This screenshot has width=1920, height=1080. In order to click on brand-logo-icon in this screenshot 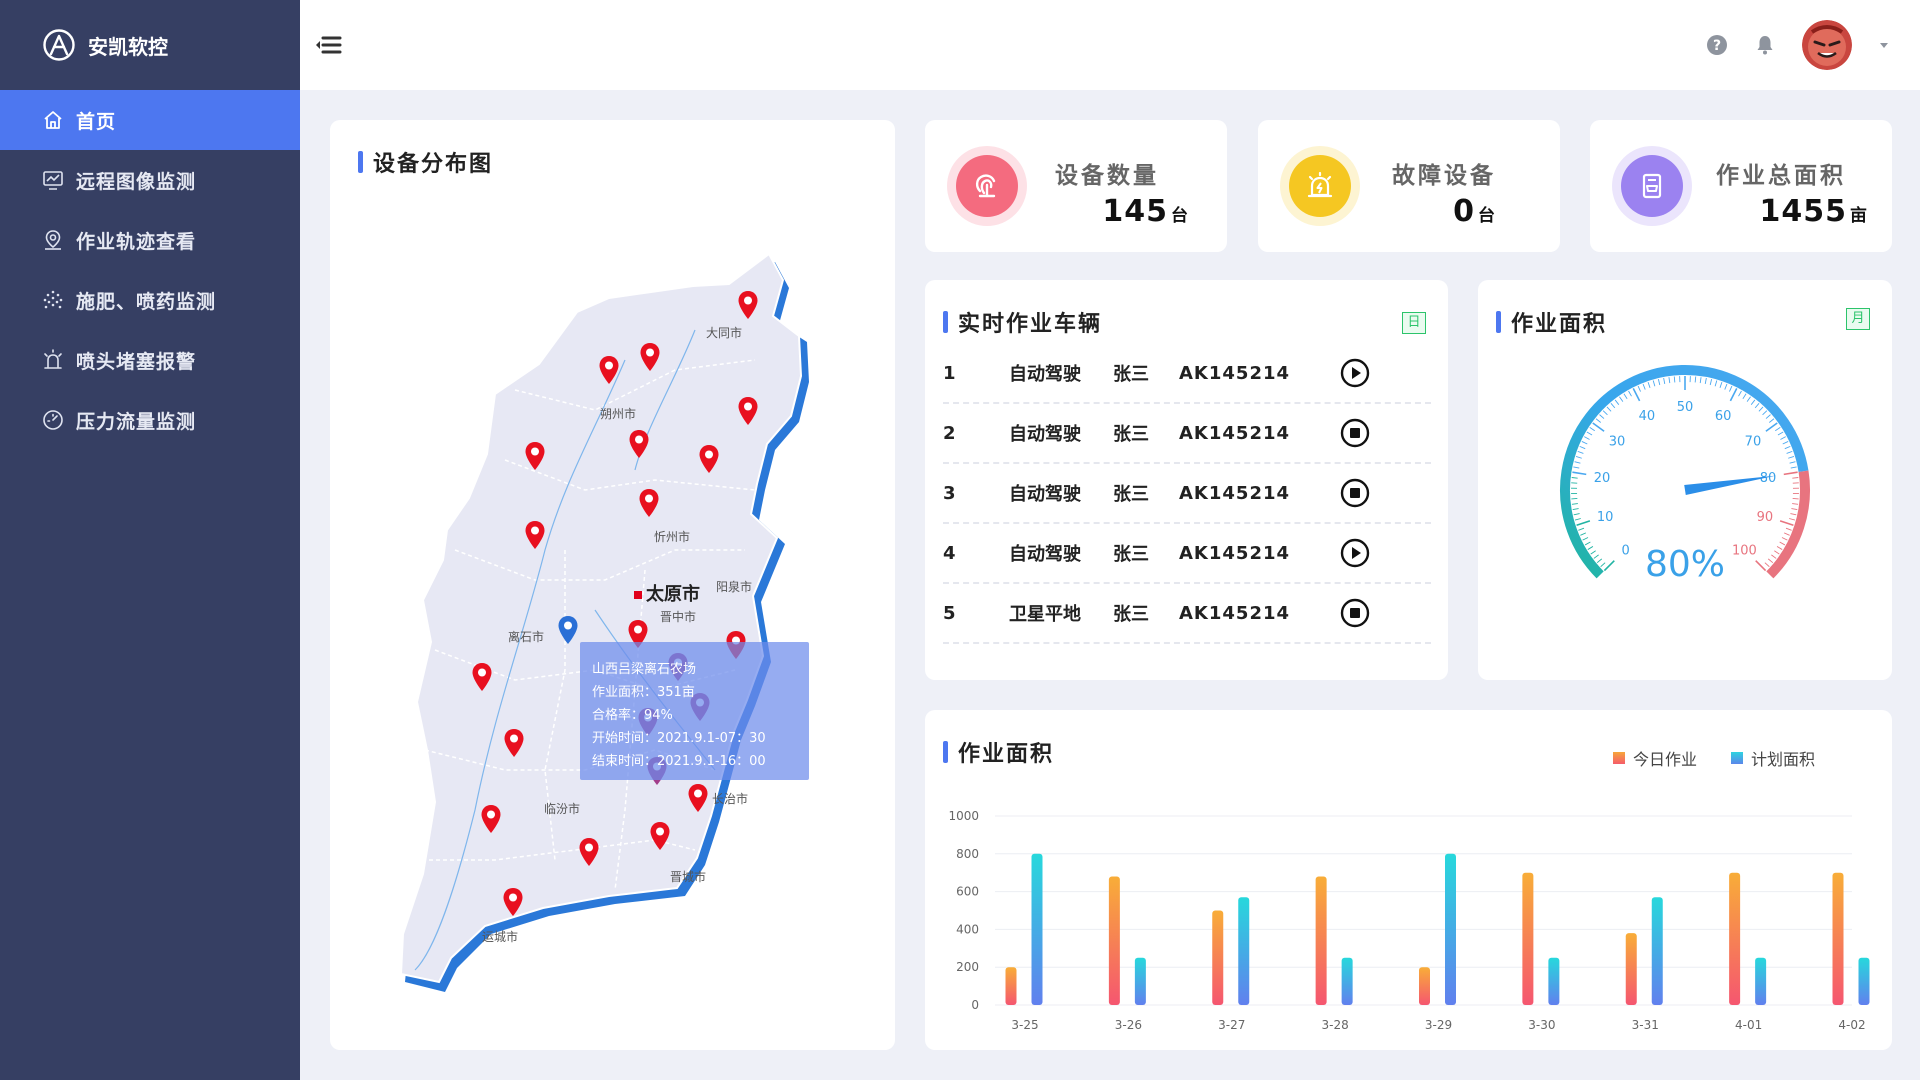, I will do `click(59, 45)`.